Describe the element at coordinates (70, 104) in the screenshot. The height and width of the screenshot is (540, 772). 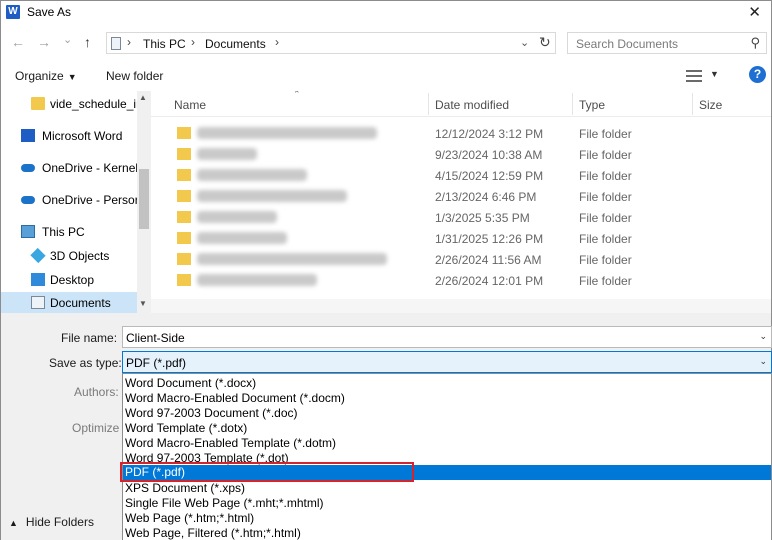
I see `sidebar-item-vide-schedule: vide_schedule_ir` at that location.